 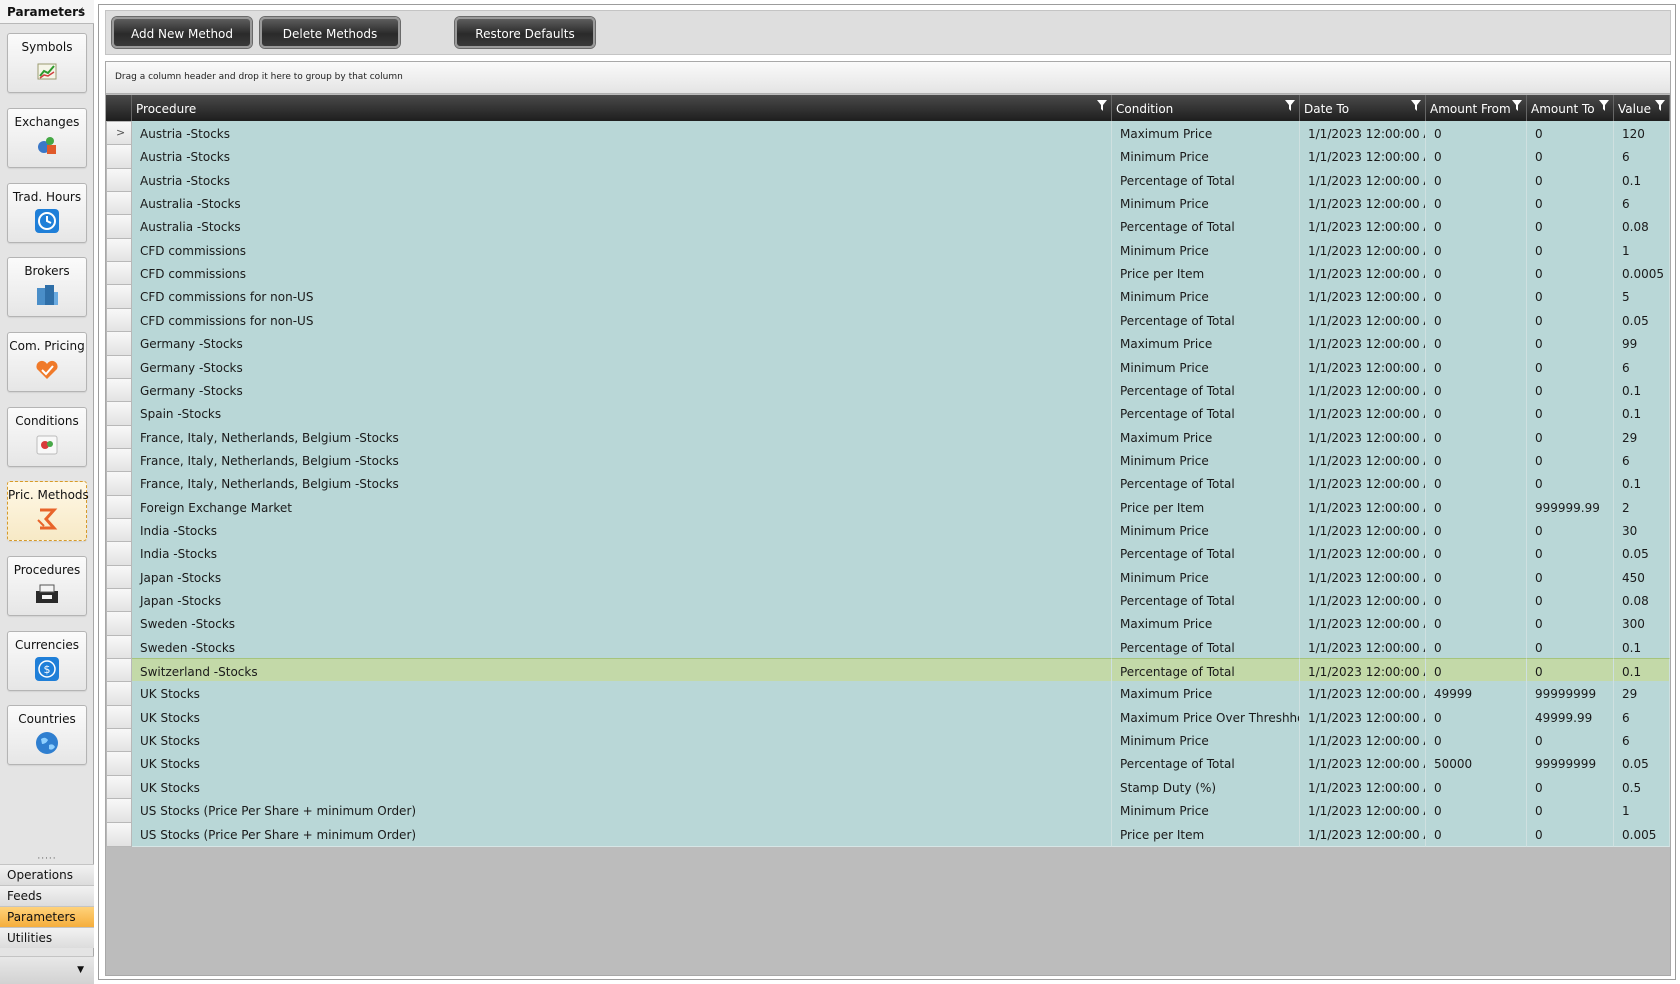 What do you see at coordinates (622, 577) in the screenshot?
I see `cell-procedure: Japan -Stocks` at bounding box center [622, 577].